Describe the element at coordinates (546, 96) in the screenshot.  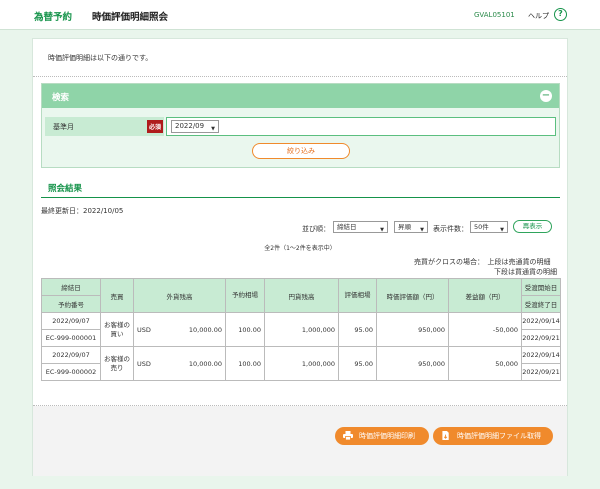
I see `collapse-icon: −` at that location.